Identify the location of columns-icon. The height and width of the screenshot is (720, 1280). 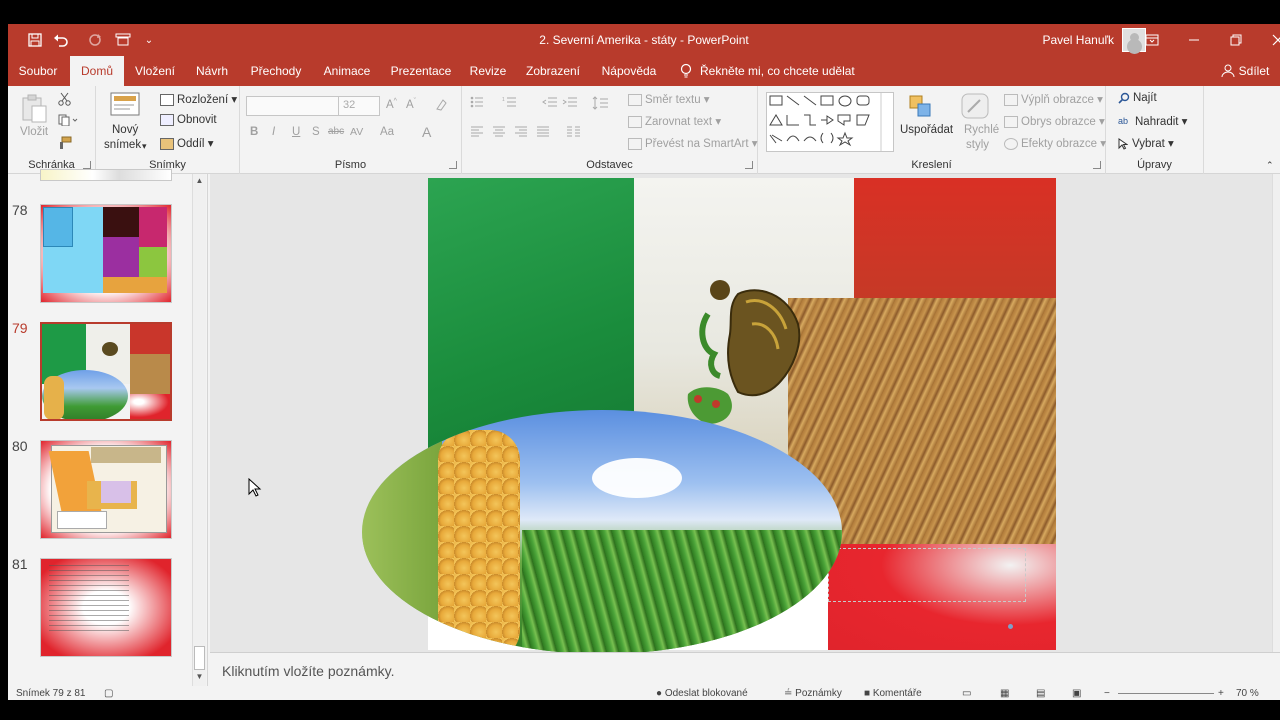
(577, 133).